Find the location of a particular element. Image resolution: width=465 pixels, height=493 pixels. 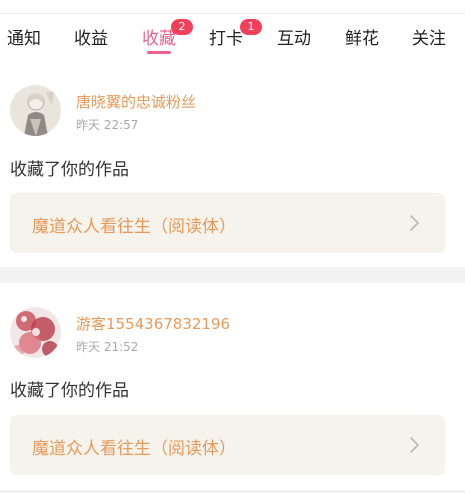

tab-checkin-label: 打卡 is located at coordinates (226, 39).